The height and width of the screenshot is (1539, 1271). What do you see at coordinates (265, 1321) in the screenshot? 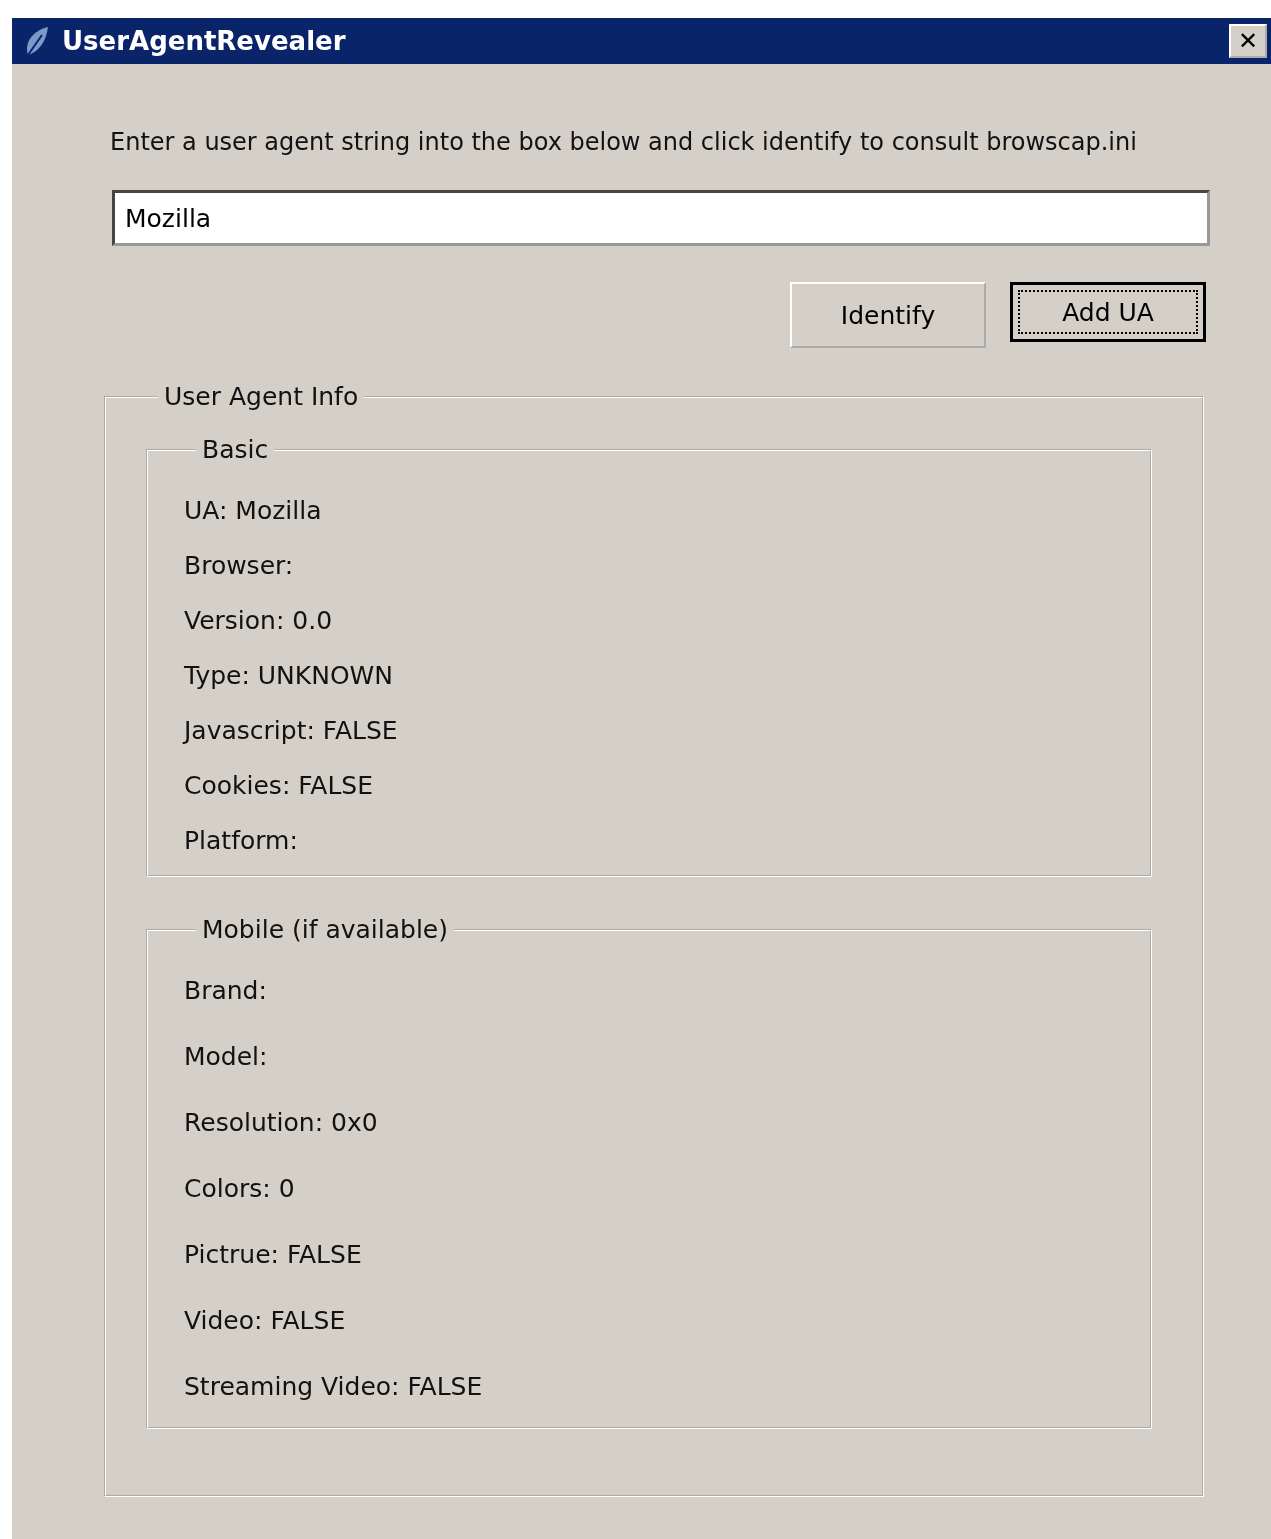
I see `info-label: Video: FALSE` at bounding box center [265, 1321].